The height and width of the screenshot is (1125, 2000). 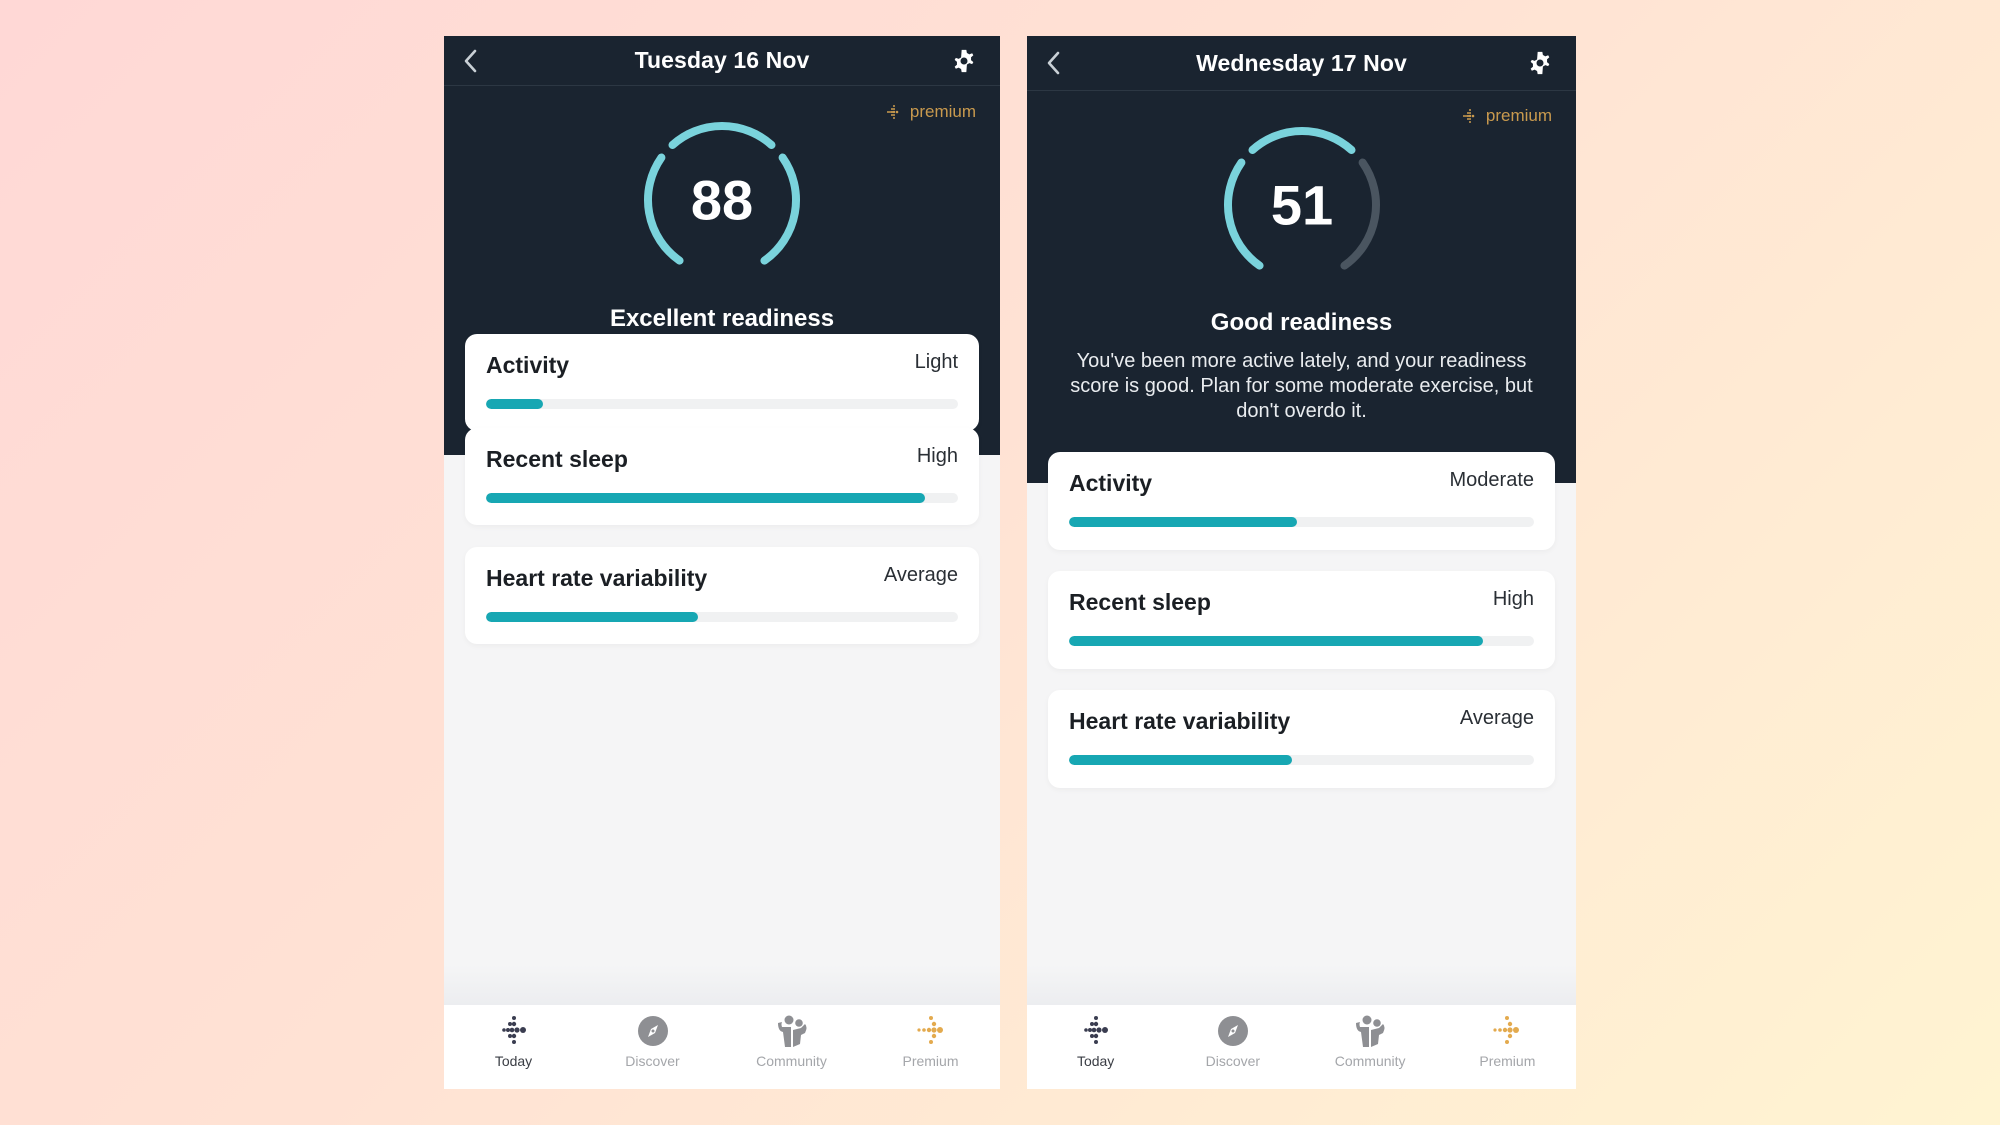 What do you see at coordinates (1301, 501) in the screenshot?
I see `metric-card-activity: Activity Moderate` at bounding box center [1301, 501].